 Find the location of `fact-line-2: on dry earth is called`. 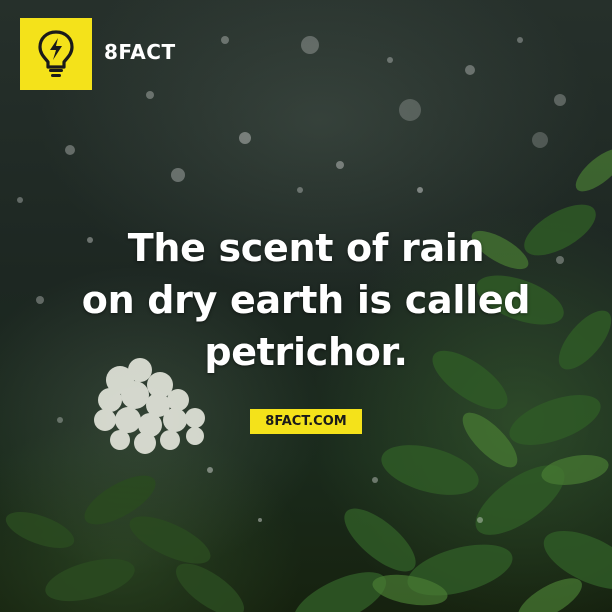

fact-line-2: on dry earth is called is located at coordinates (306, 300).